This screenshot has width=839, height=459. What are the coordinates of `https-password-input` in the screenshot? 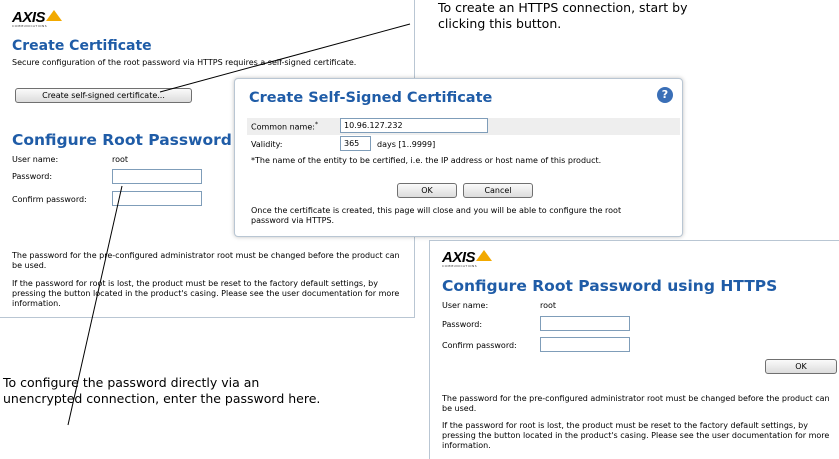 It's located at (585, 323).